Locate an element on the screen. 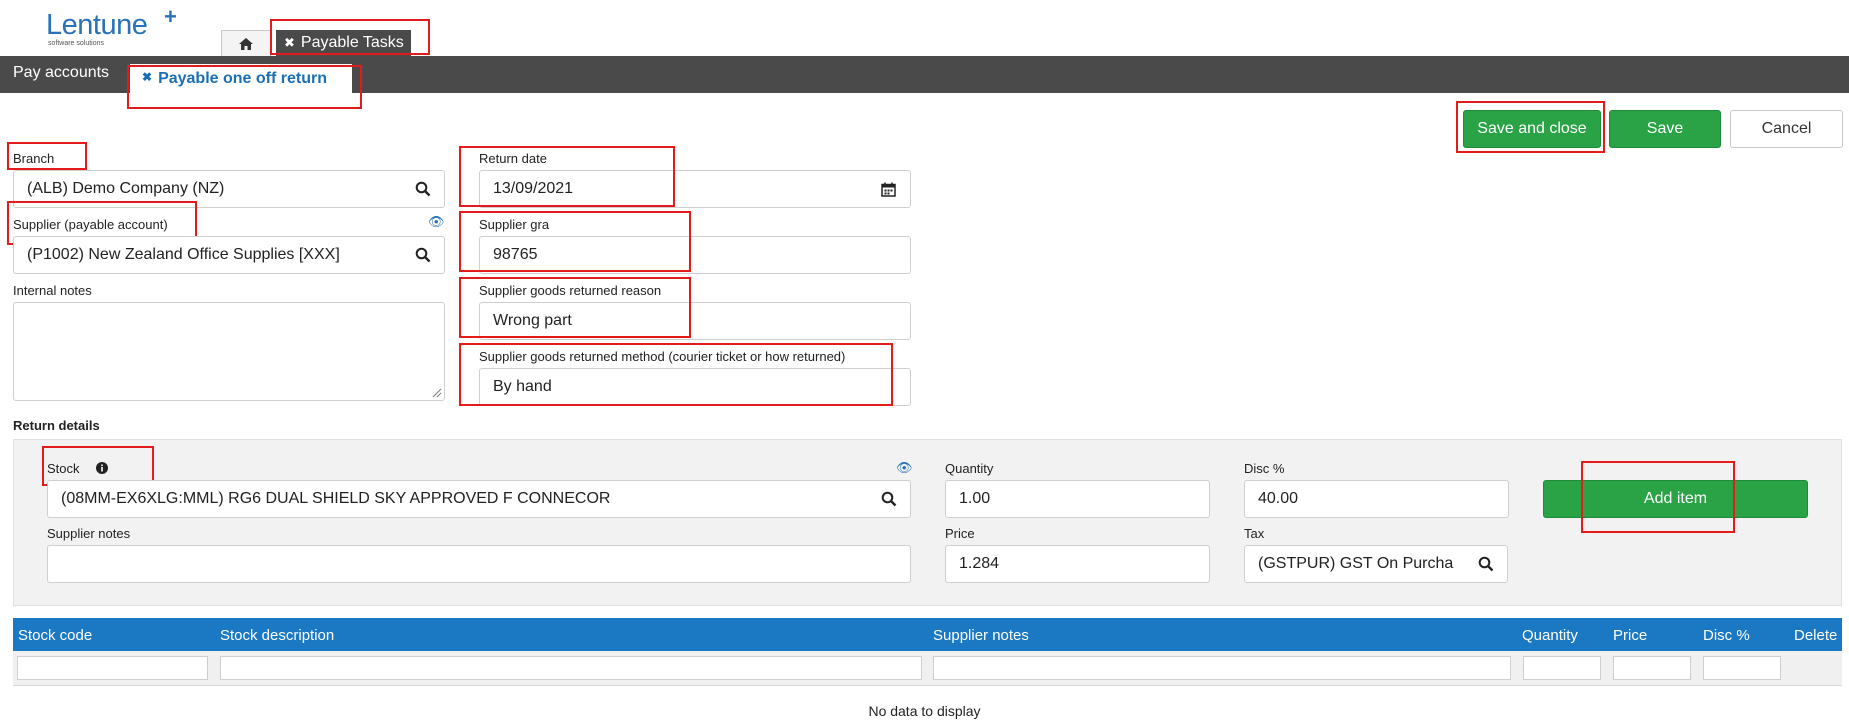  internal-notes-label: Internal notes is located at coordinates (52, 290).